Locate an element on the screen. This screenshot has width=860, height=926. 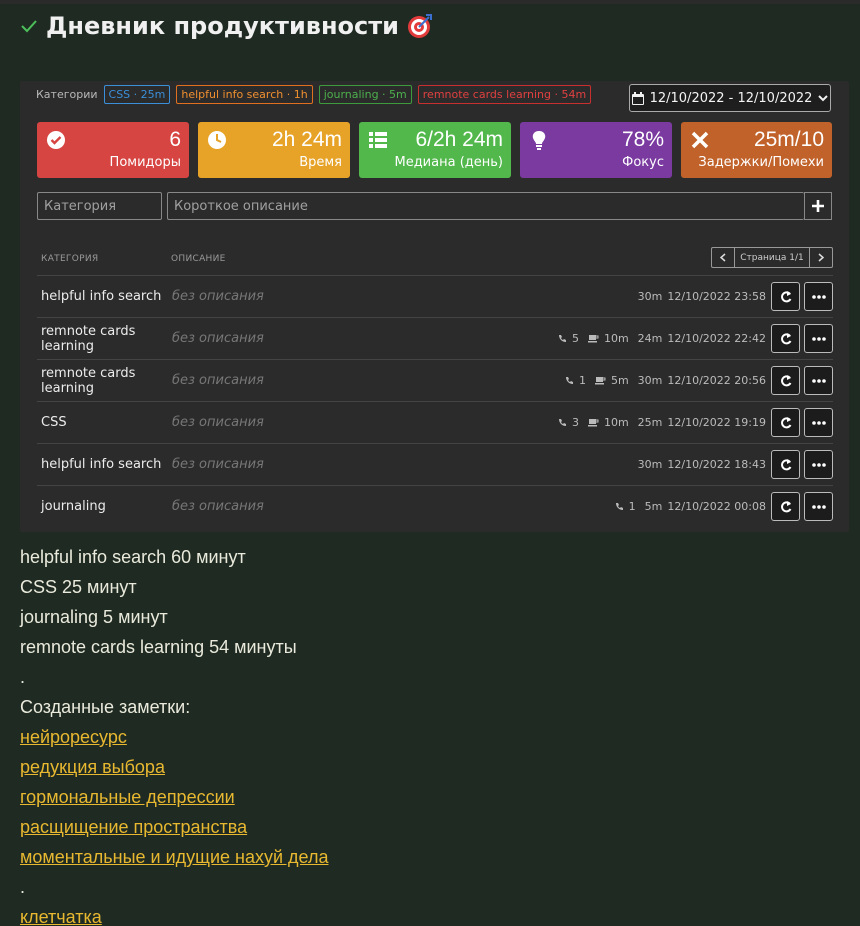
notes-heading: Созданные заметки: is located at coordinates (105, 707).